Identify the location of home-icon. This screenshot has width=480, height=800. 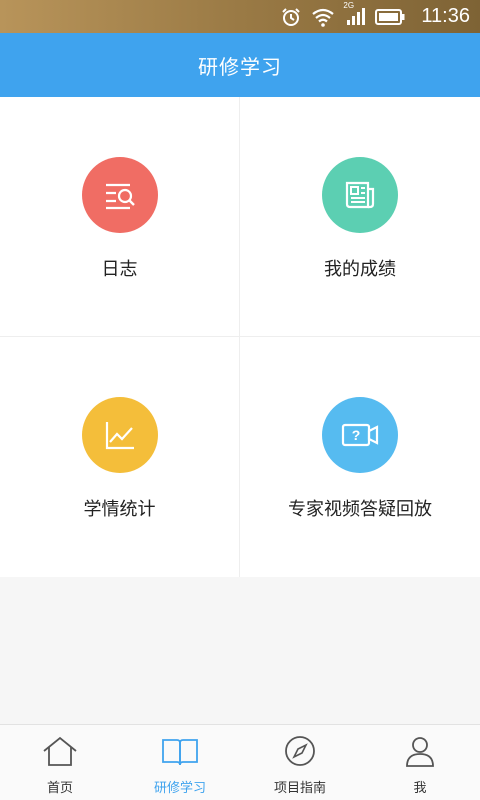
(60, 753).